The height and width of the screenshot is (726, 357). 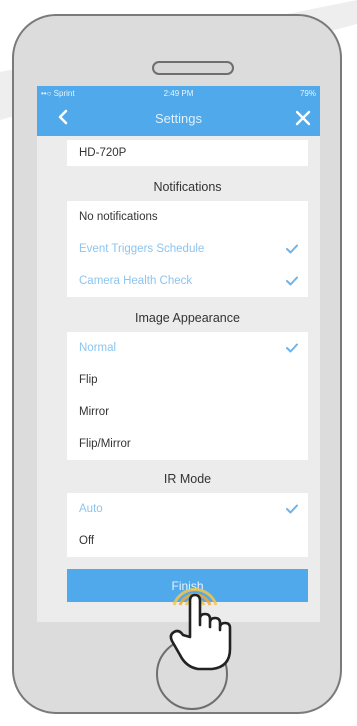 I want to click on ir-item-off: Off, so click(x=187, y=541).